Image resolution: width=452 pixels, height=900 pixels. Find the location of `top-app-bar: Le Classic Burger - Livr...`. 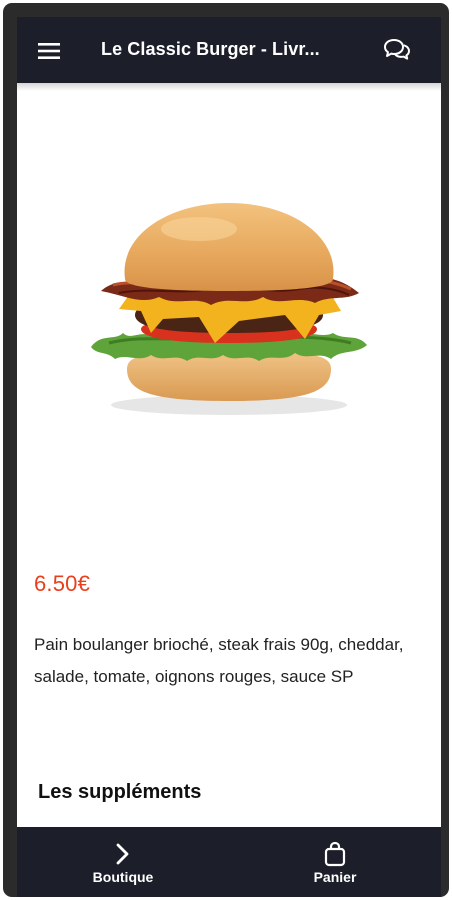

top-app-bar: Le Classic Burger - Livr... is located at coordinates (229, 50).